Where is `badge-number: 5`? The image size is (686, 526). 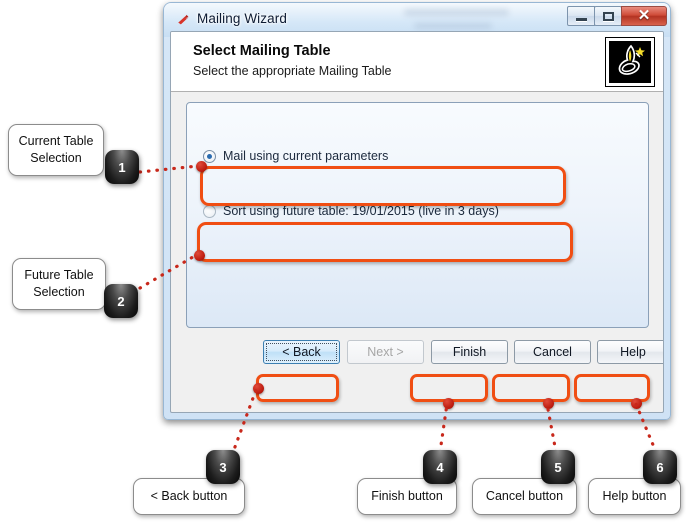
badge-number: 5 is located at coordinates (558, 467).